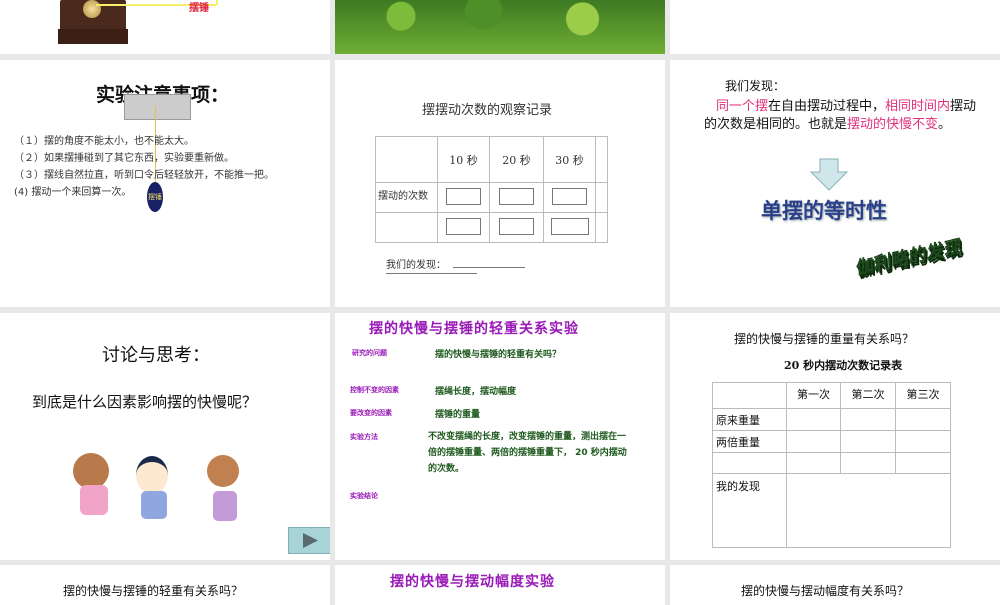 The width and height of the screenshot is (1000, 605). What do you see at coordinates (749, 510) in the screenshot?
I see `finding-label: 我的发现` at bounding box center [749, 510].